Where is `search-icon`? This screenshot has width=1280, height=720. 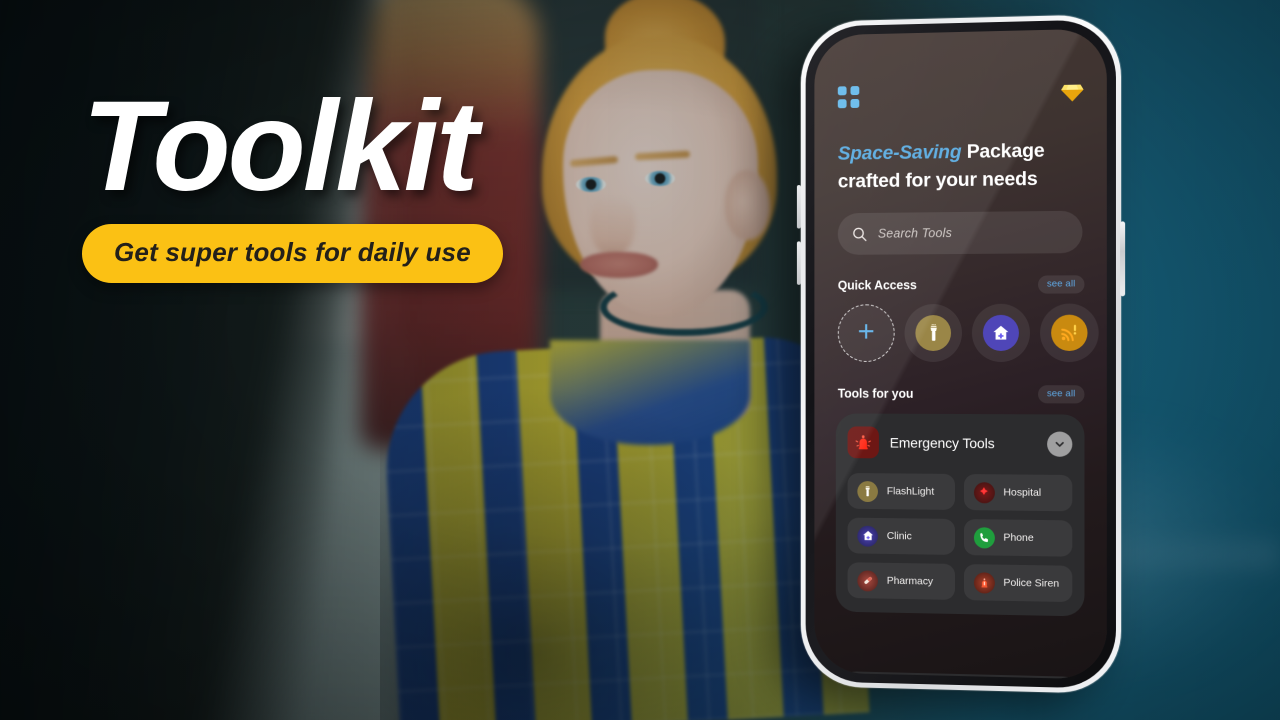
search-icon is located at coordinates (859, 233).